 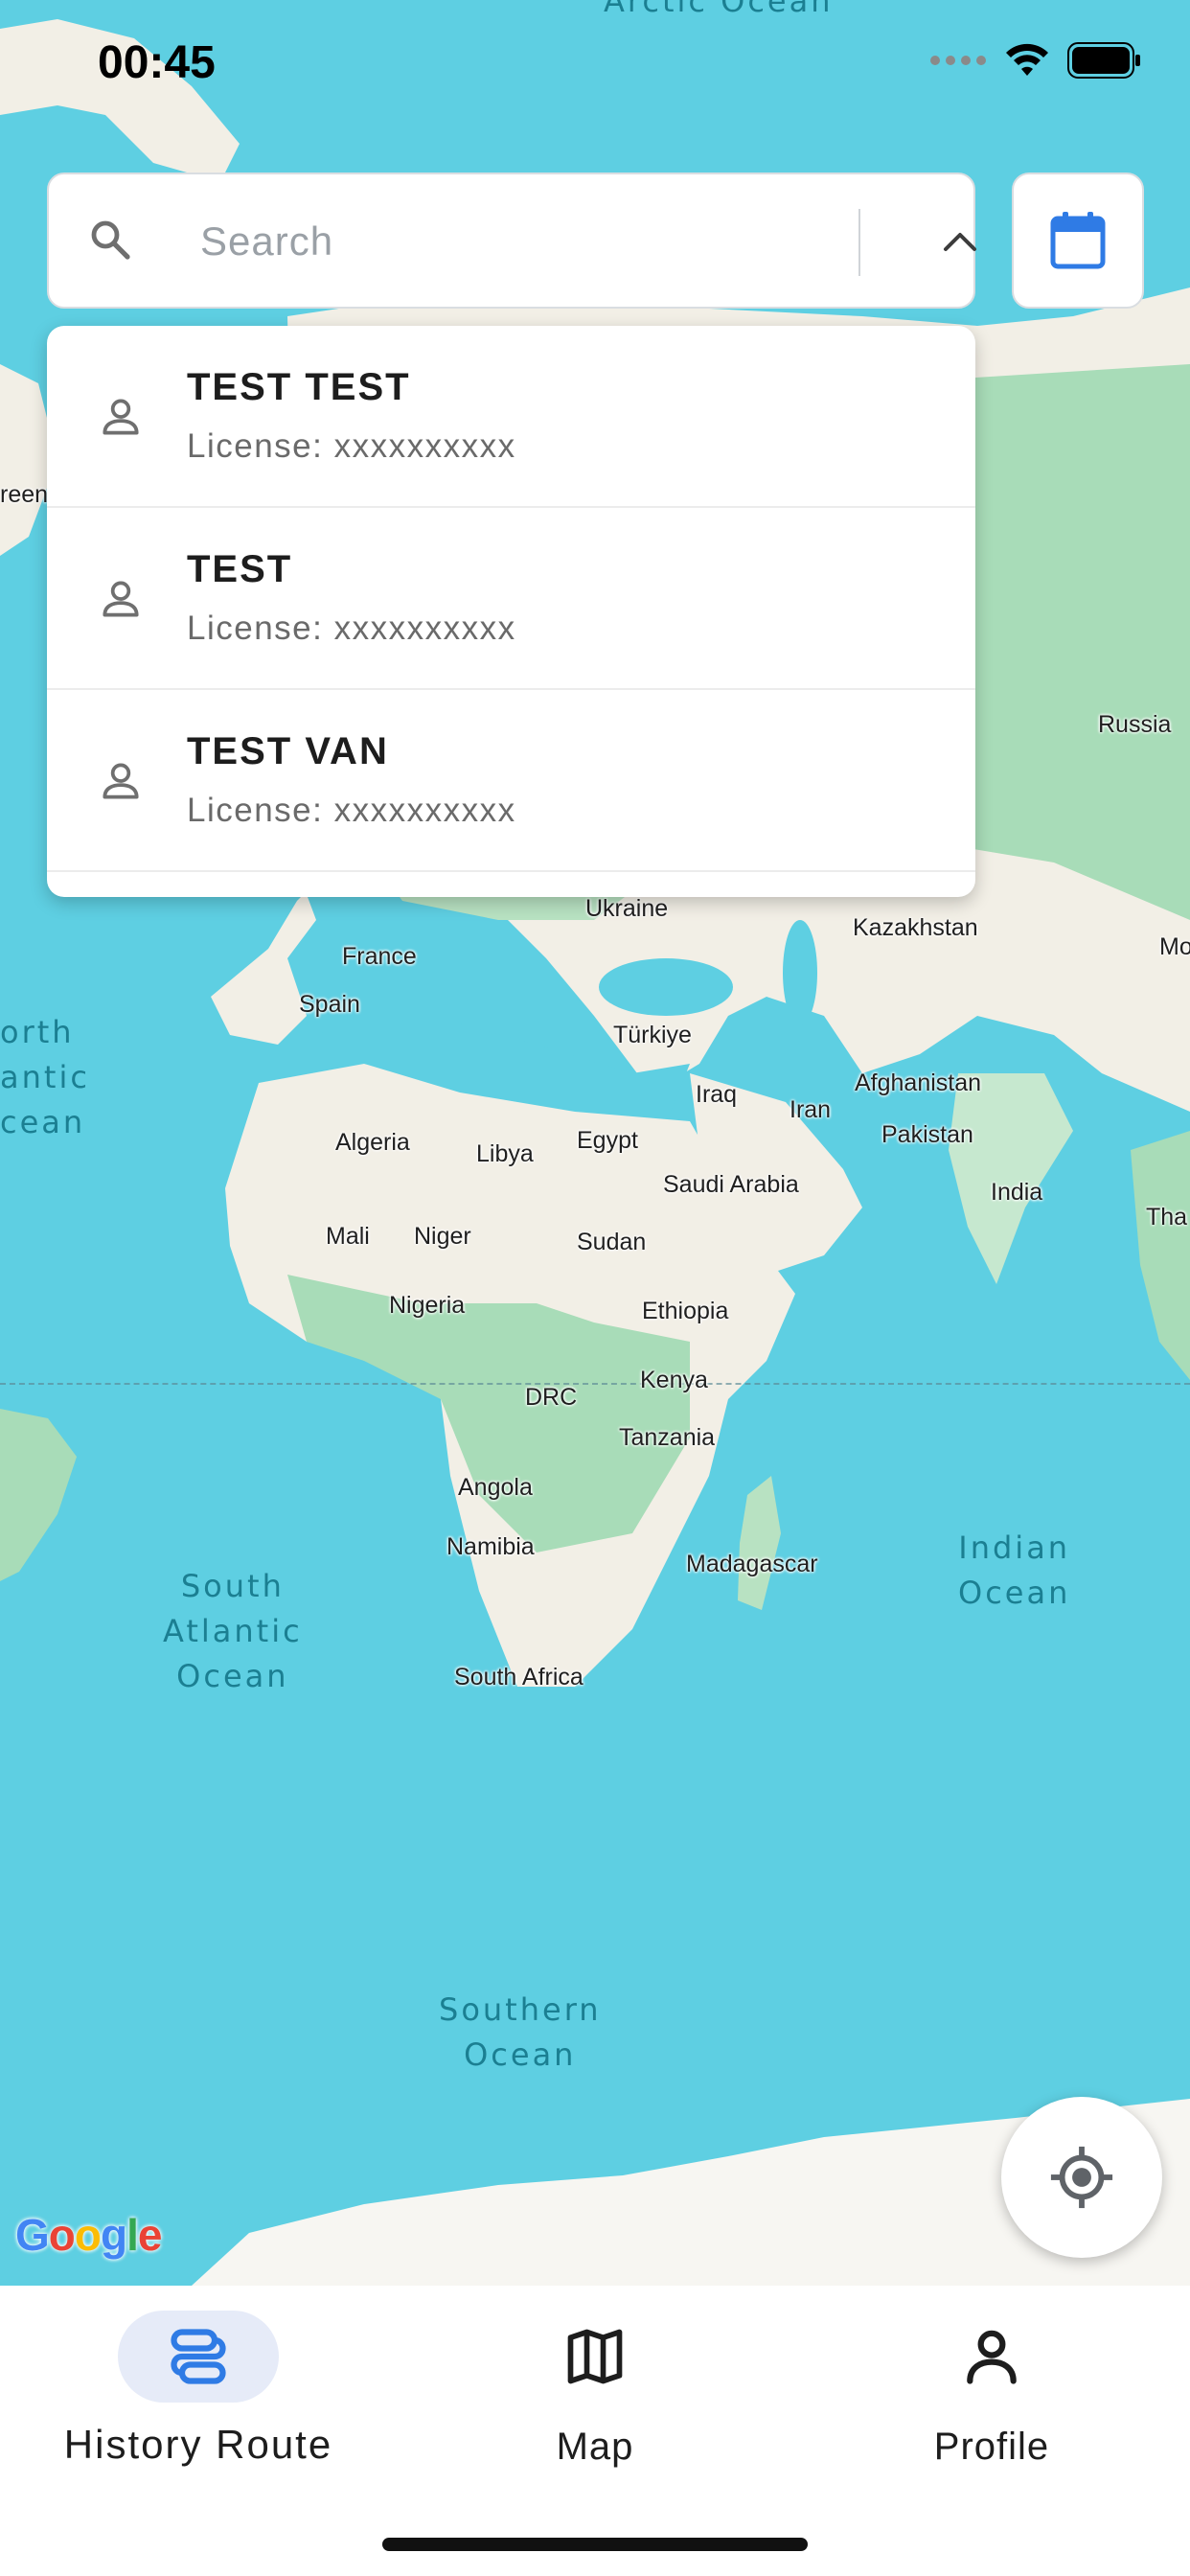 What do you see at coordinates (612, 1242) in the screenshot?
I see `map-label: Sudan` at bounding box center [612, 1242].